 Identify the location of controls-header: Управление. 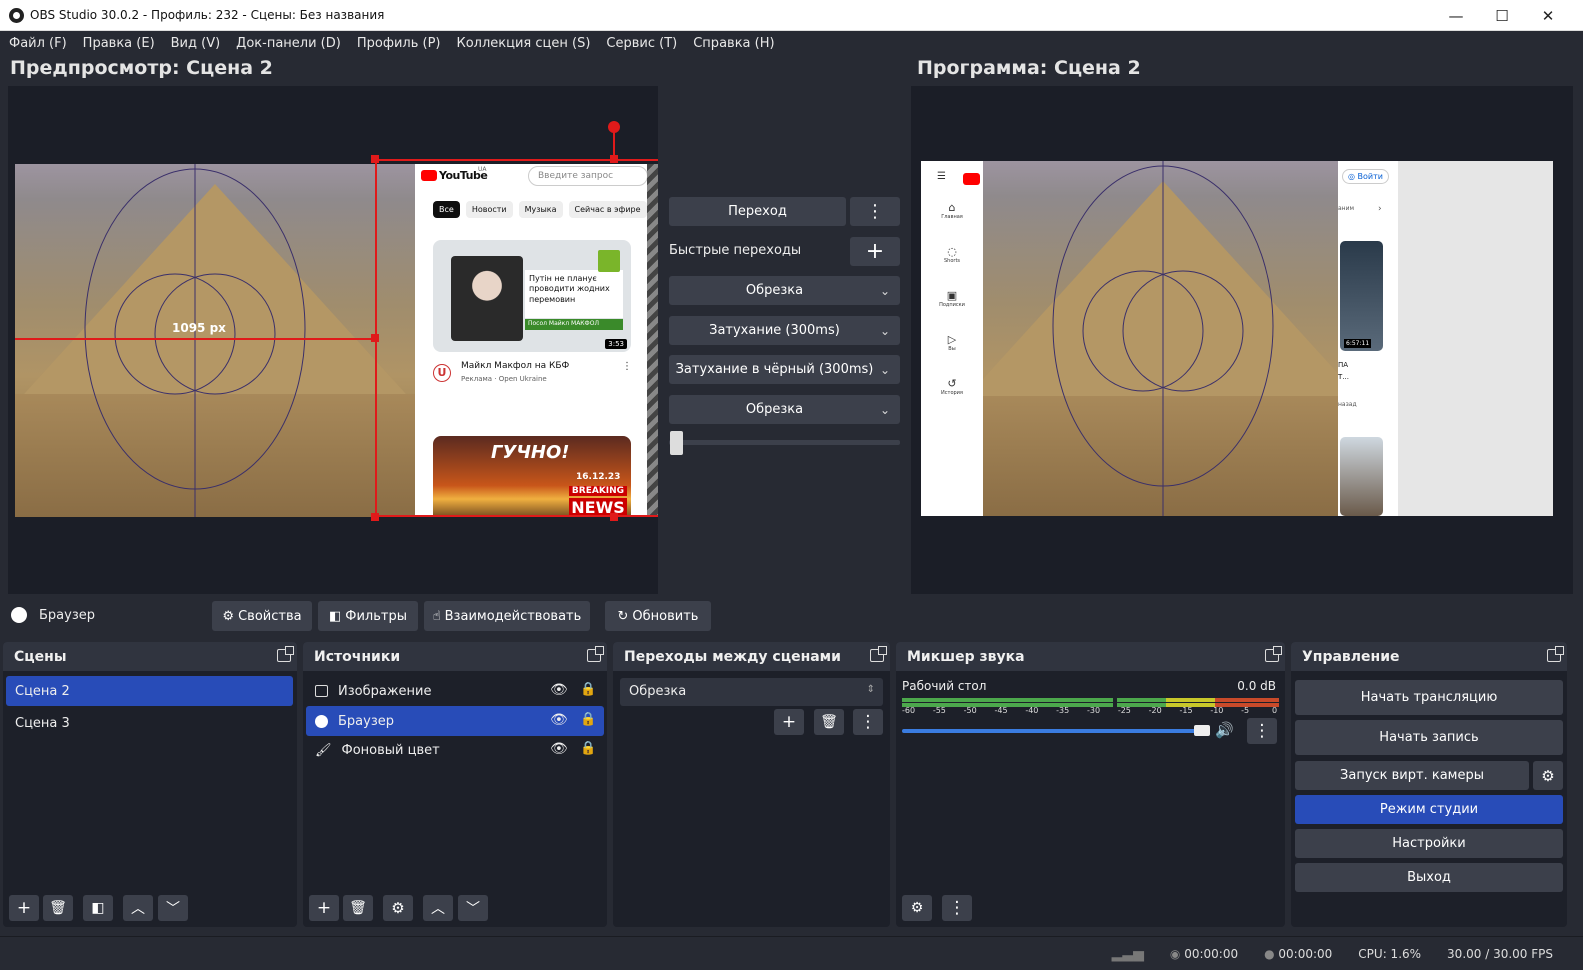
(1429, 656).